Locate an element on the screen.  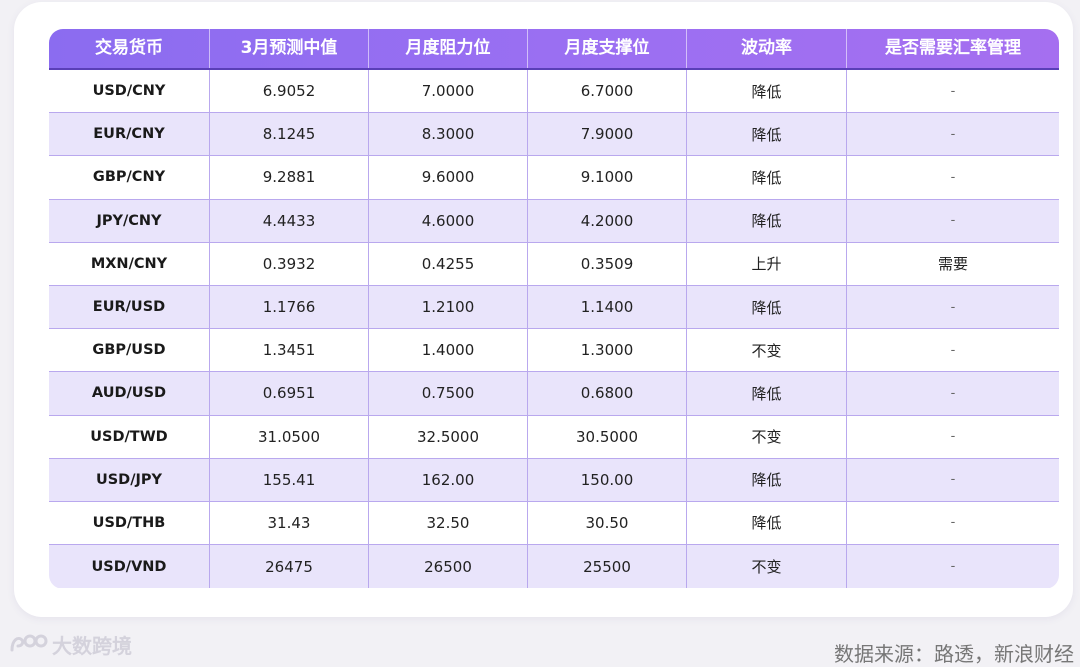
cell-forecast-median: 1.3451 is located at coordinates (288, 350).